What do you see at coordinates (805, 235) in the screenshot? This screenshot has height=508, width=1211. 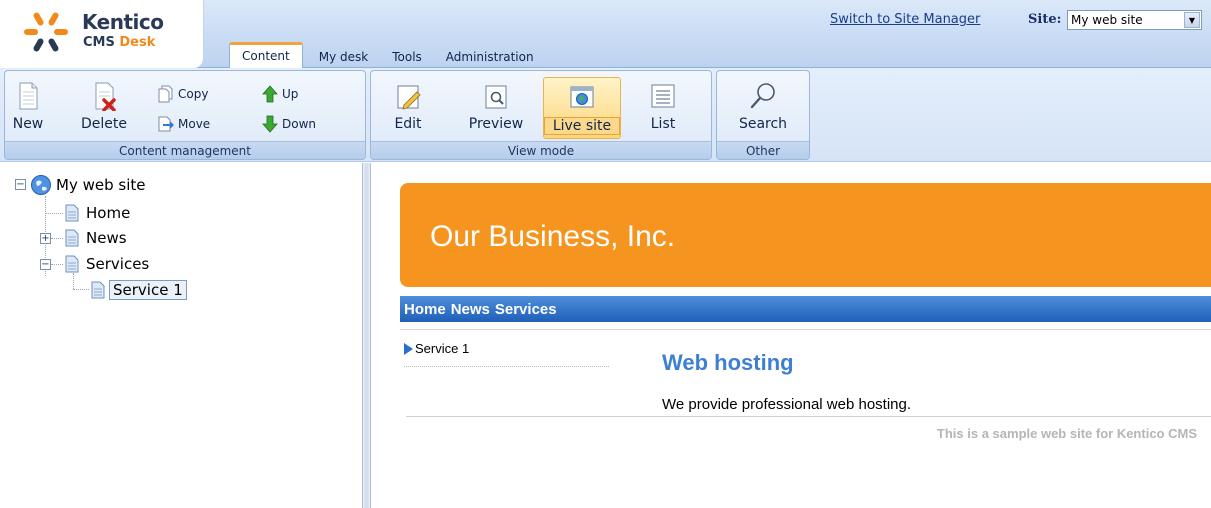 I see `site-banner: Our Business, Inc.` at bounding box center [805, 235].